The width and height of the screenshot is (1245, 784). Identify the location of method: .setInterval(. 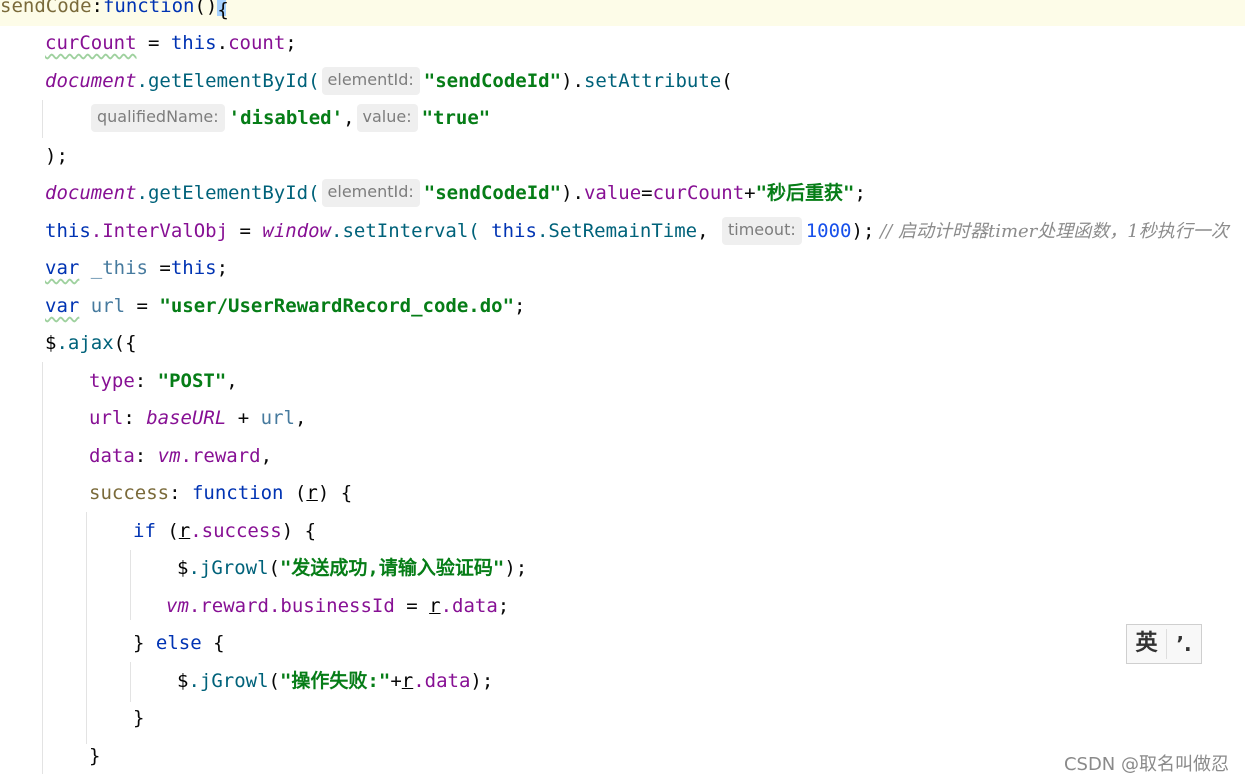
(405, 231).